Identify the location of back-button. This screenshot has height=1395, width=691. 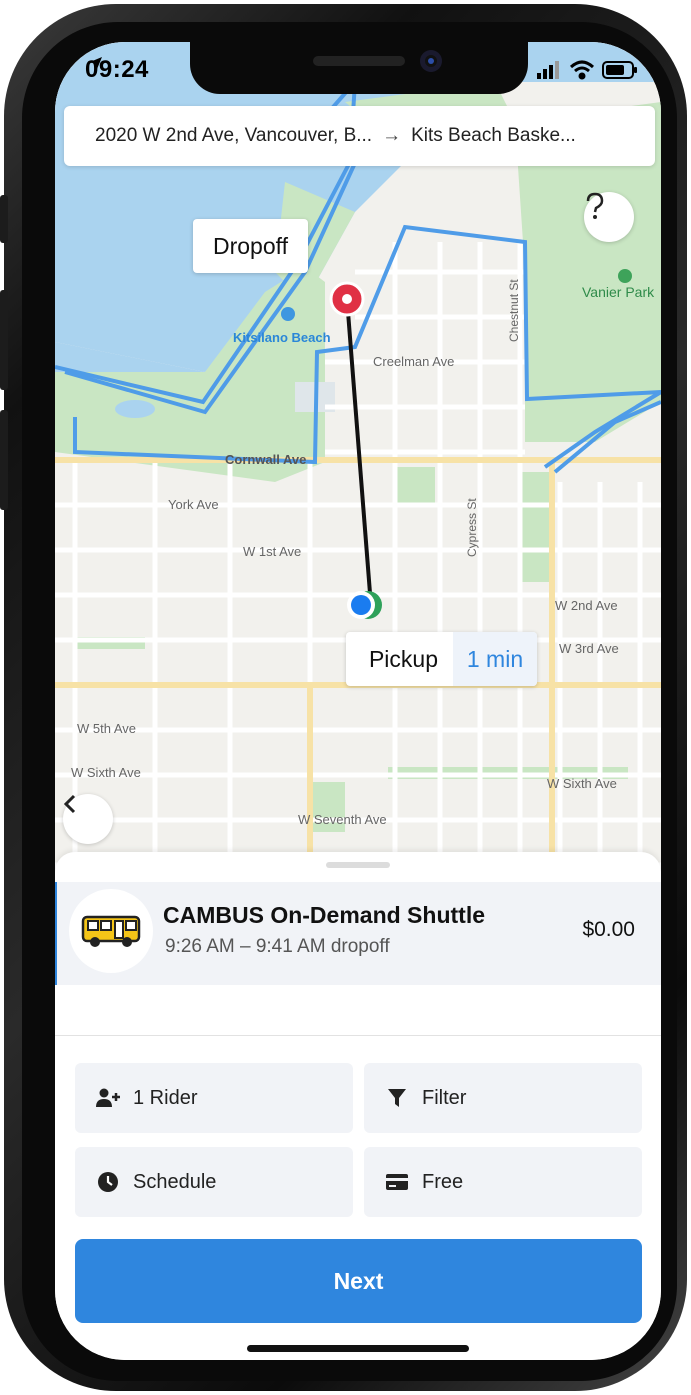
(88, 819).